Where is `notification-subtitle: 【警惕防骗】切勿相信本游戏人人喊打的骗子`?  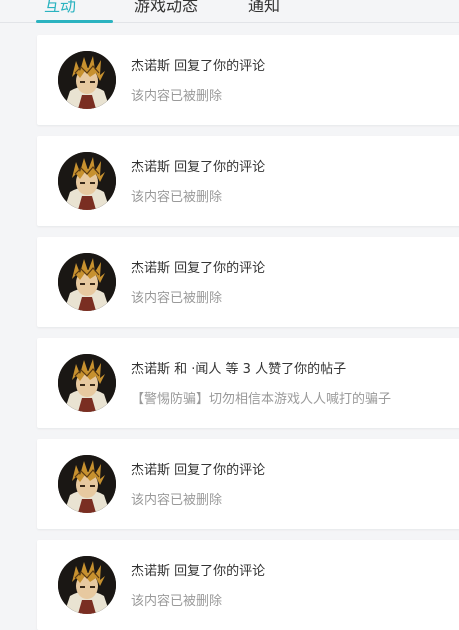 notification-subtitle: 【警惕防骗】切勿相信本游戏人人喊打的骗子 is located at coordinates (261, 399).